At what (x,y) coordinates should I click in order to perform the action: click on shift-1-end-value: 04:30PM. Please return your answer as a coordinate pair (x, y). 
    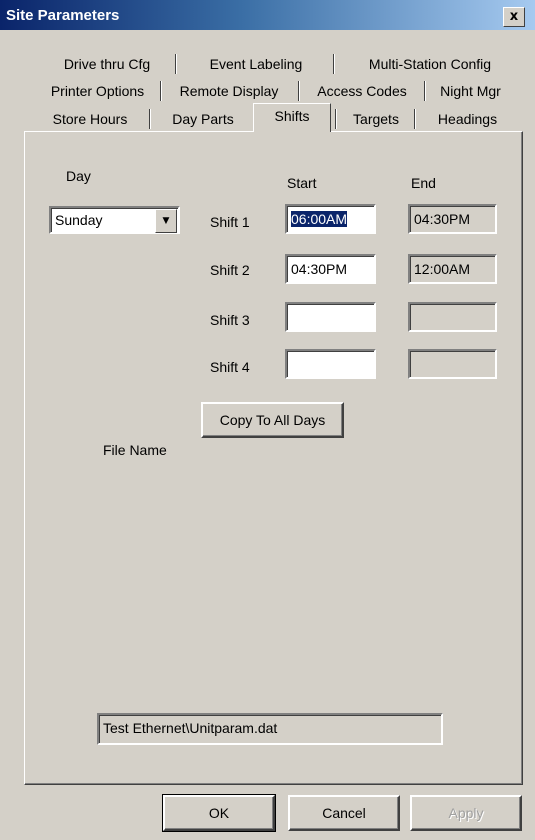
    Looking at the image, I should click on (442, 219).